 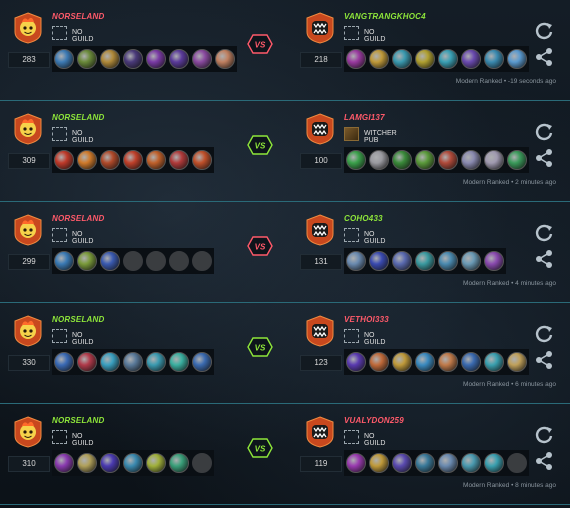 I want to click on player-name: LAMGI137, so click(x=364, y=117).